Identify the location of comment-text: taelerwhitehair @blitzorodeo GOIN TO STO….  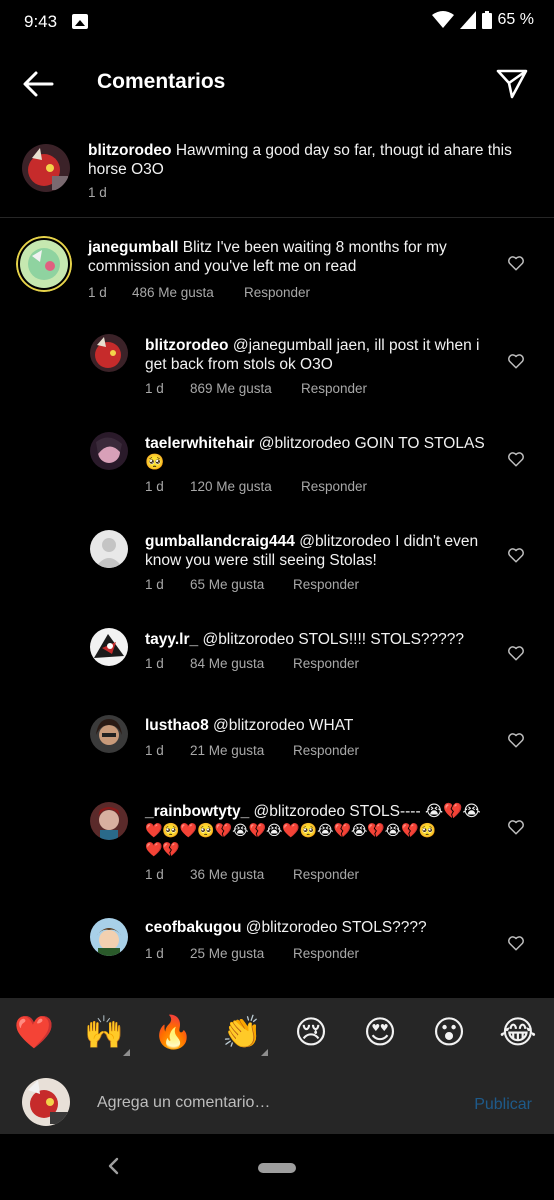
(315, 453).